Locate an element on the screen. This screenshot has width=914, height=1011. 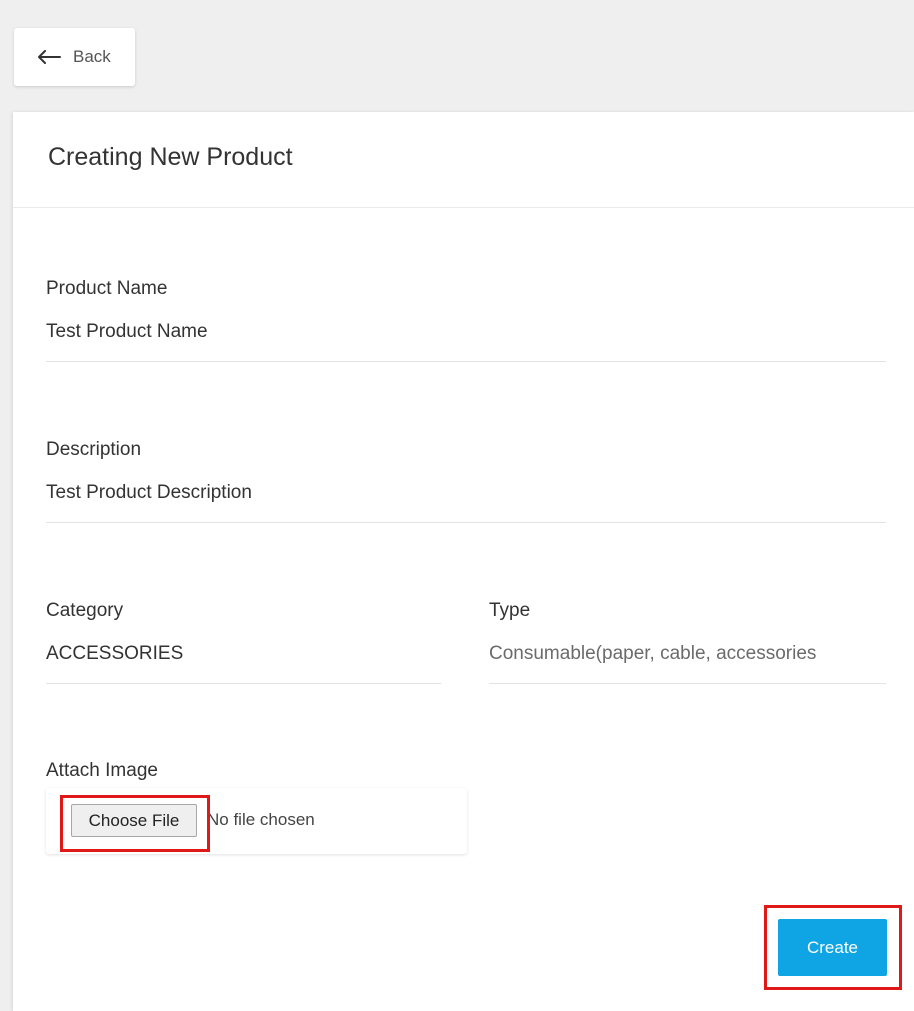
attach-image-field: Attach Image is located at coordinates (102, 771).